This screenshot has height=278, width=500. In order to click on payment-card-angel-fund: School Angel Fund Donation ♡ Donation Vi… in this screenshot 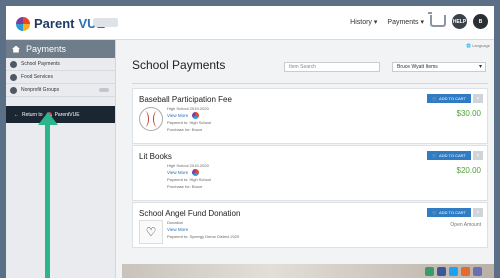, I will do `click(310, 225)`.